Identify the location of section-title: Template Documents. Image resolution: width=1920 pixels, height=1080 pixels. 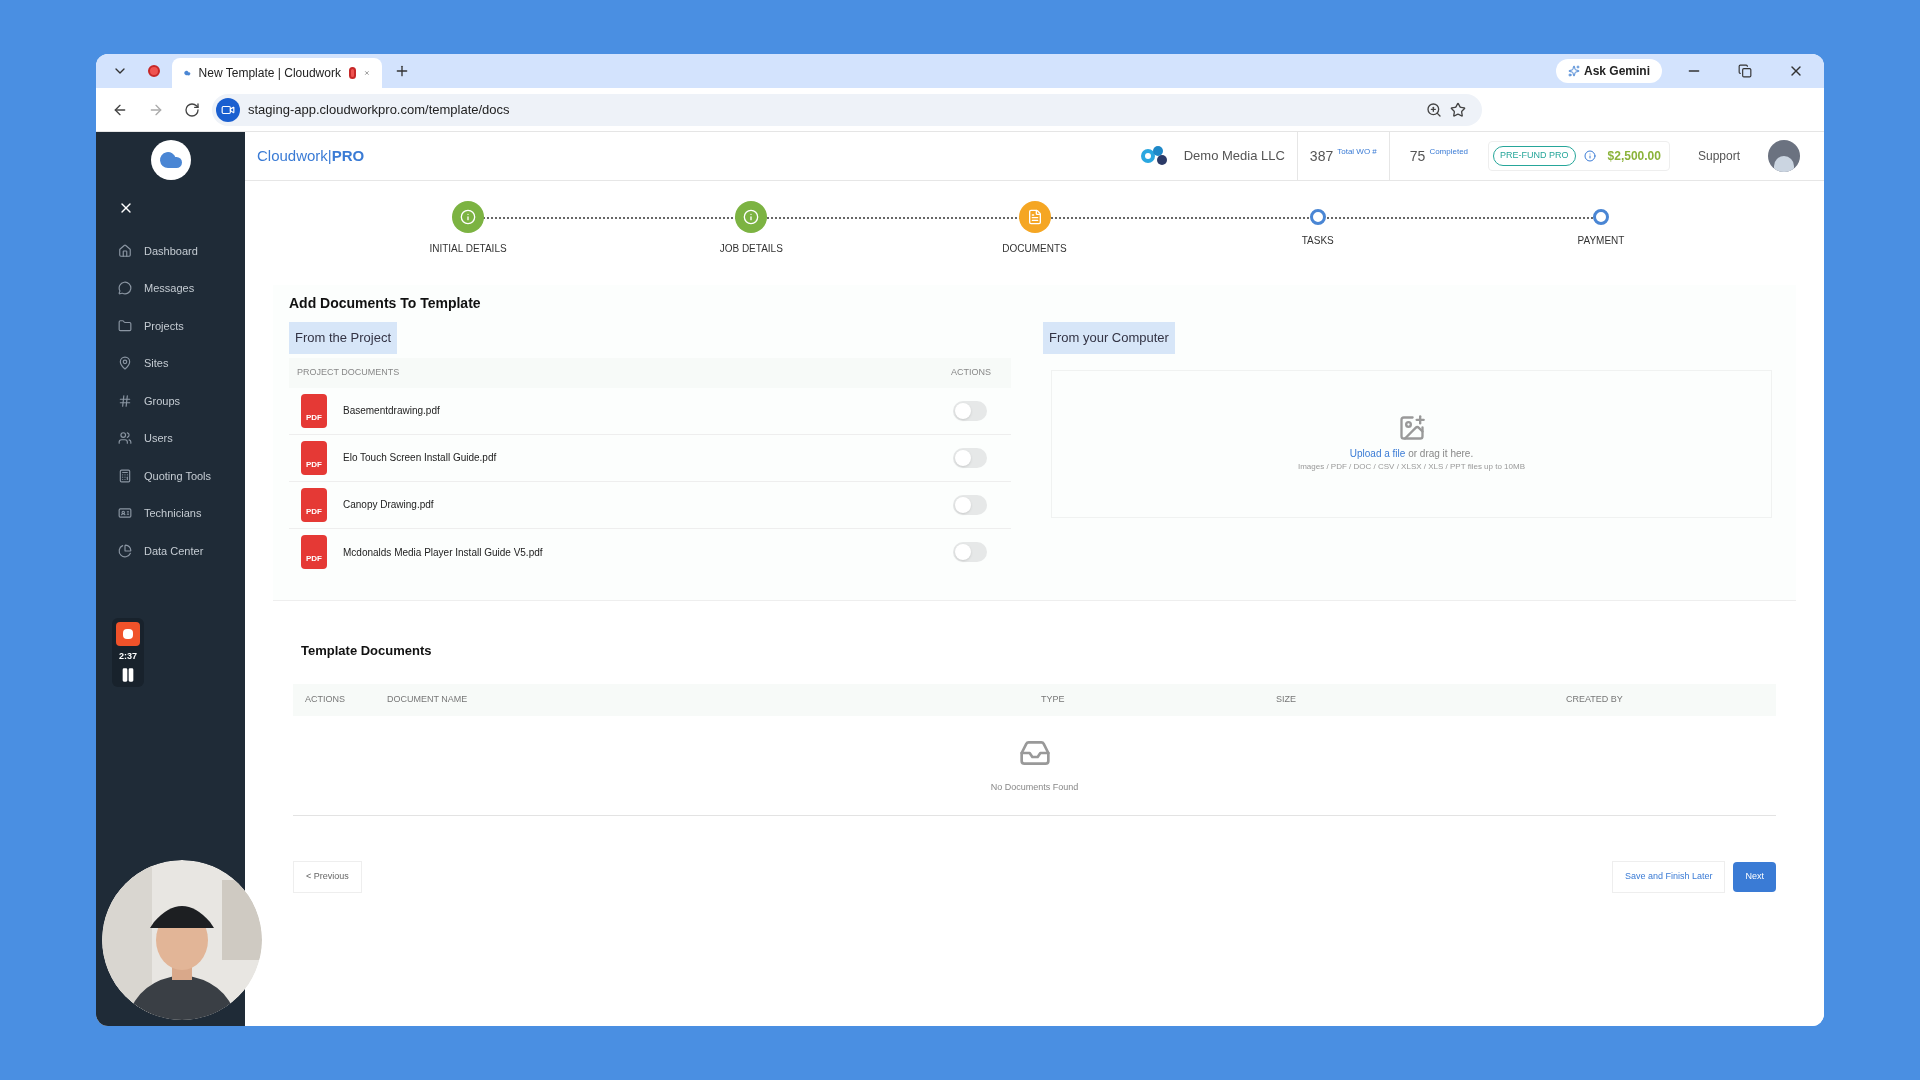
(367, 650).